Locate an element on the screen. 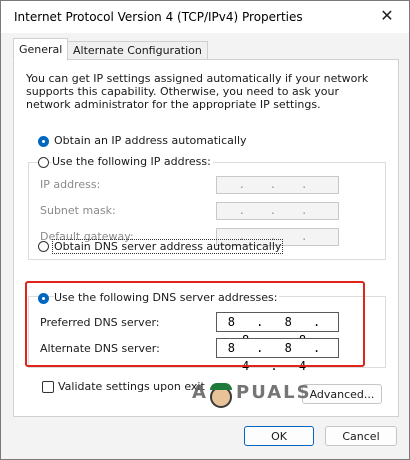 The width and height of the screenshot is (410, 460). watermark-letter: A is located at coordinates (200, 392).